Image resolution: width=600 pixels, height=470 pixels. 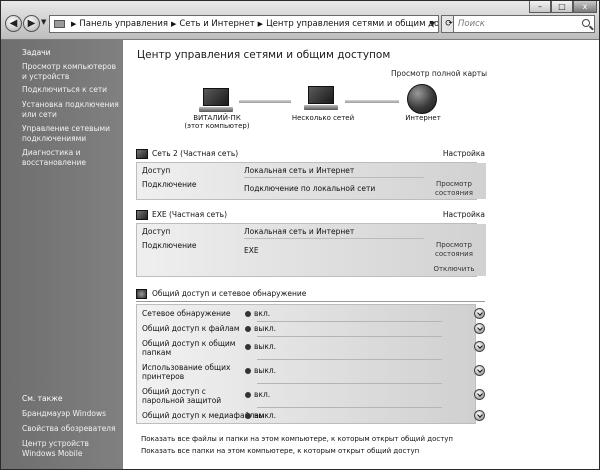 I want to click on computer-icon, so click(x=216, y=100).